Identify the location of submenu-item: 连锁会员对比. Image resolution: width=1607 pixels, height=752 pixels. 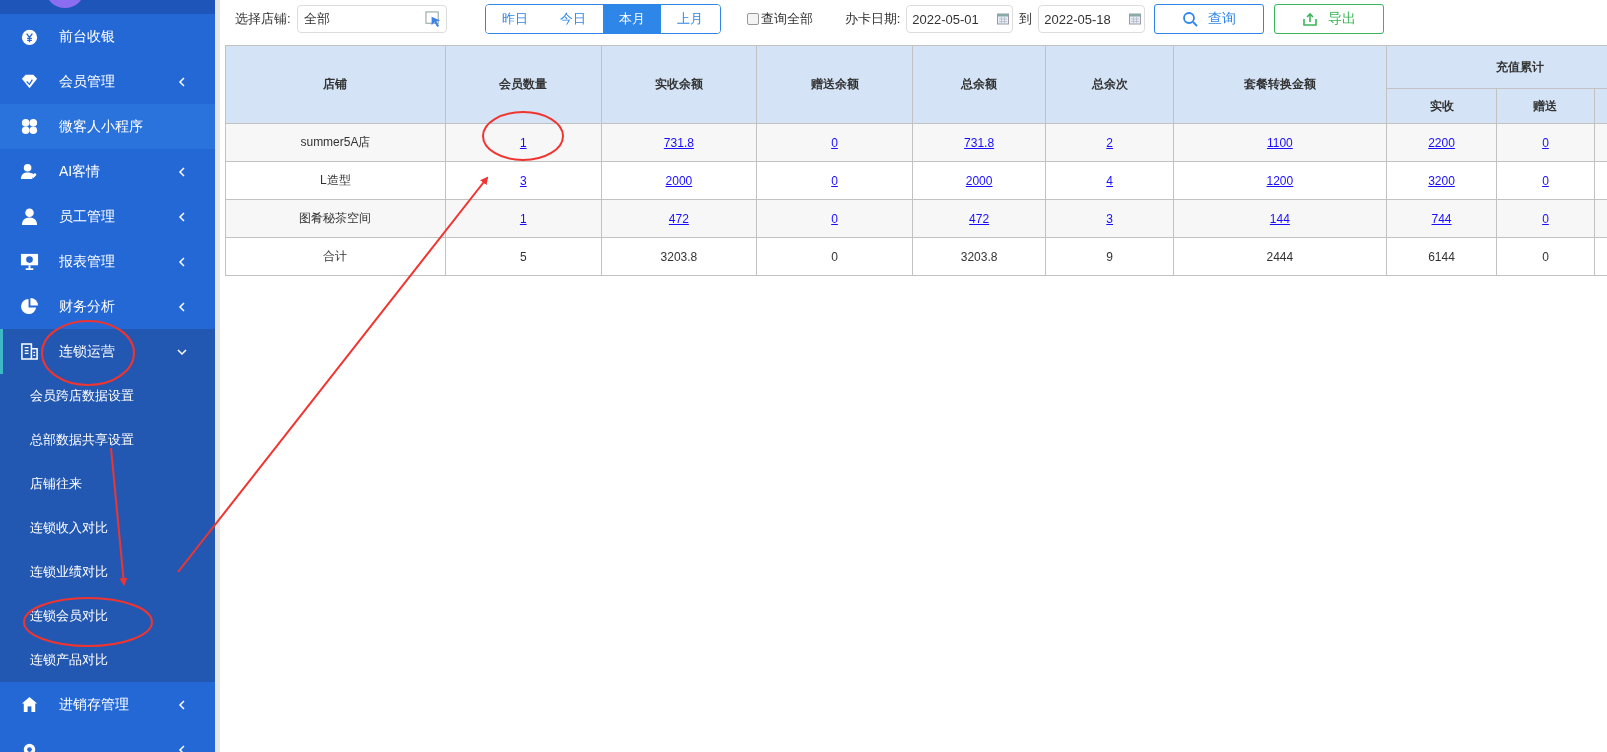
(107, 616).